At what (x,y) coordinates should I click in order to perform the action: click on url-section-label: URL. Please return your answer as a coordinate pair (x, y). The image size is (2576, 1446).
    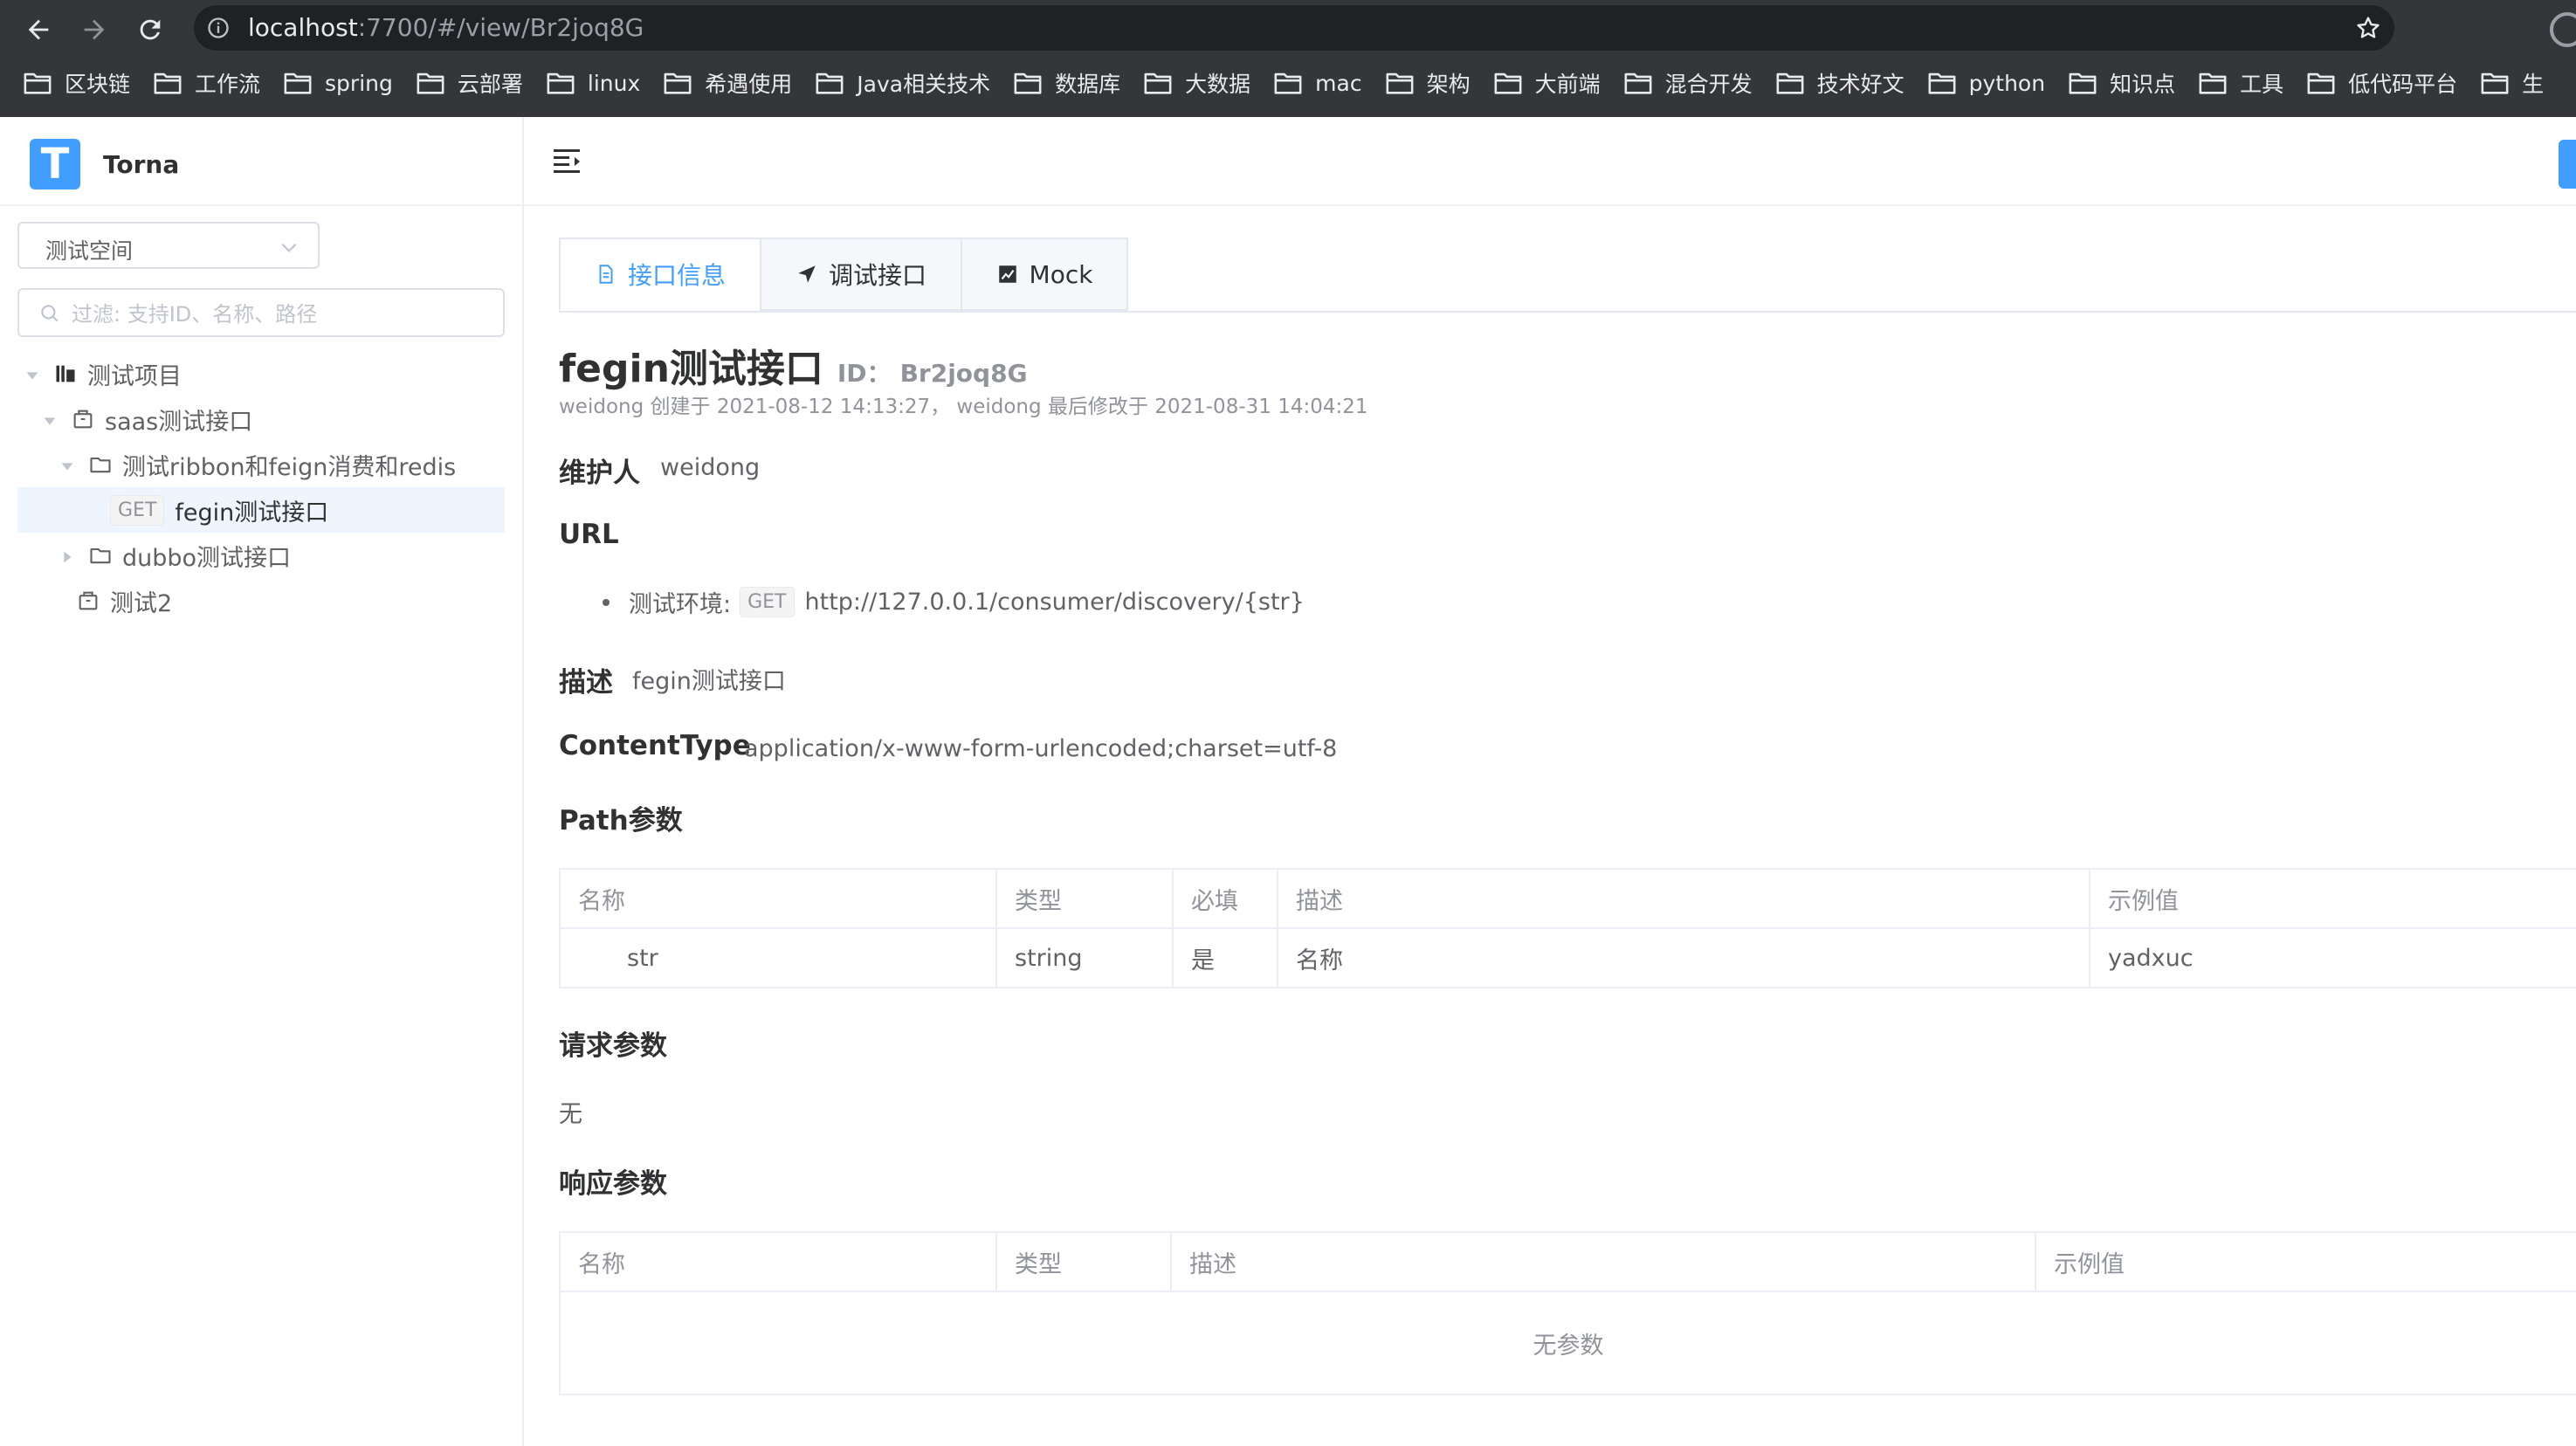
    Looking at the image, I should click on (589, 534).